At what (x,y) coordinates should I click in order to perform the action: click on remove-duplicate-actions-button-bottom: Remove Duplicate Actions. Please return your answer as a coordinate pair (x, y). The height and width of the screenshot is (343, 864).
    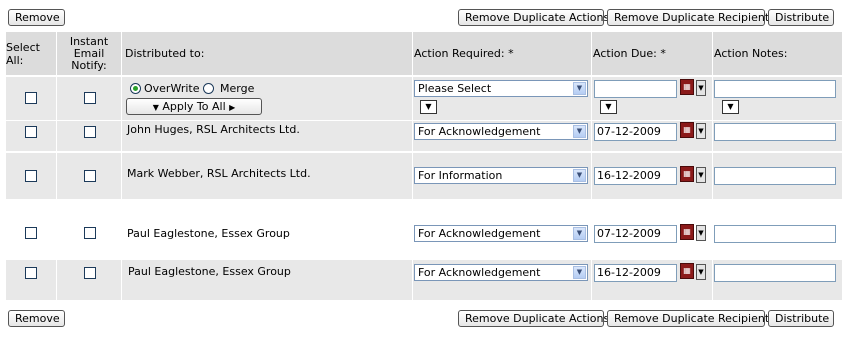
    Looking at the image, I should click on (533, 318).